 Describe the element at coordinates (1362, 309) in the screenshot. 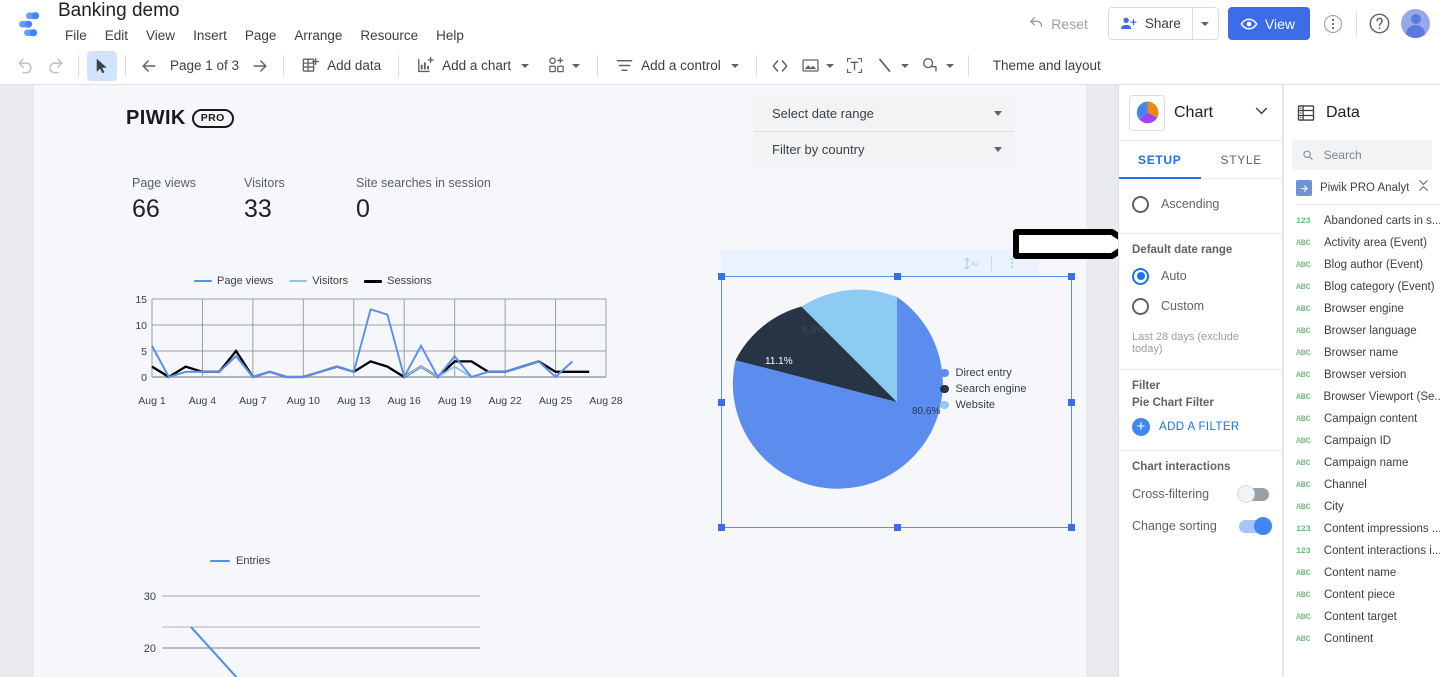

I see `data-field-row: ABC Browser engine` at that location.